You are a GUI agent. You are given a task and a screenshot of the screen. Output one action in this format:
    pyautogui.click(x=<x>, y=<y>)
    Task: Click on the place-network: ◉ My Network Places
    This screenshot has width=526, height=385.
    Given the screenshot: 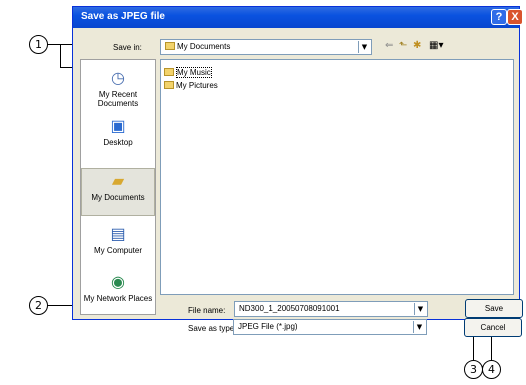 What is the action you would take?
    pyautogui.click(x=118, y=288)
    